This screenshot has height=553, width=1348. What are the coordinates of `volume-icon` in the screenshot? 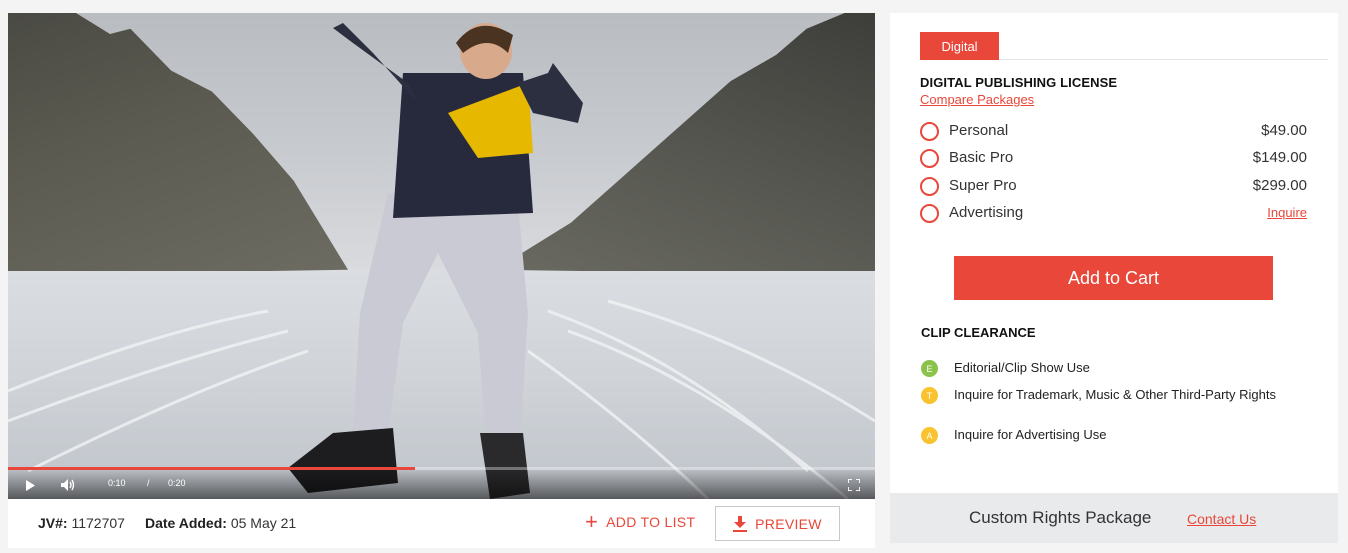 It's located at (68, 485).